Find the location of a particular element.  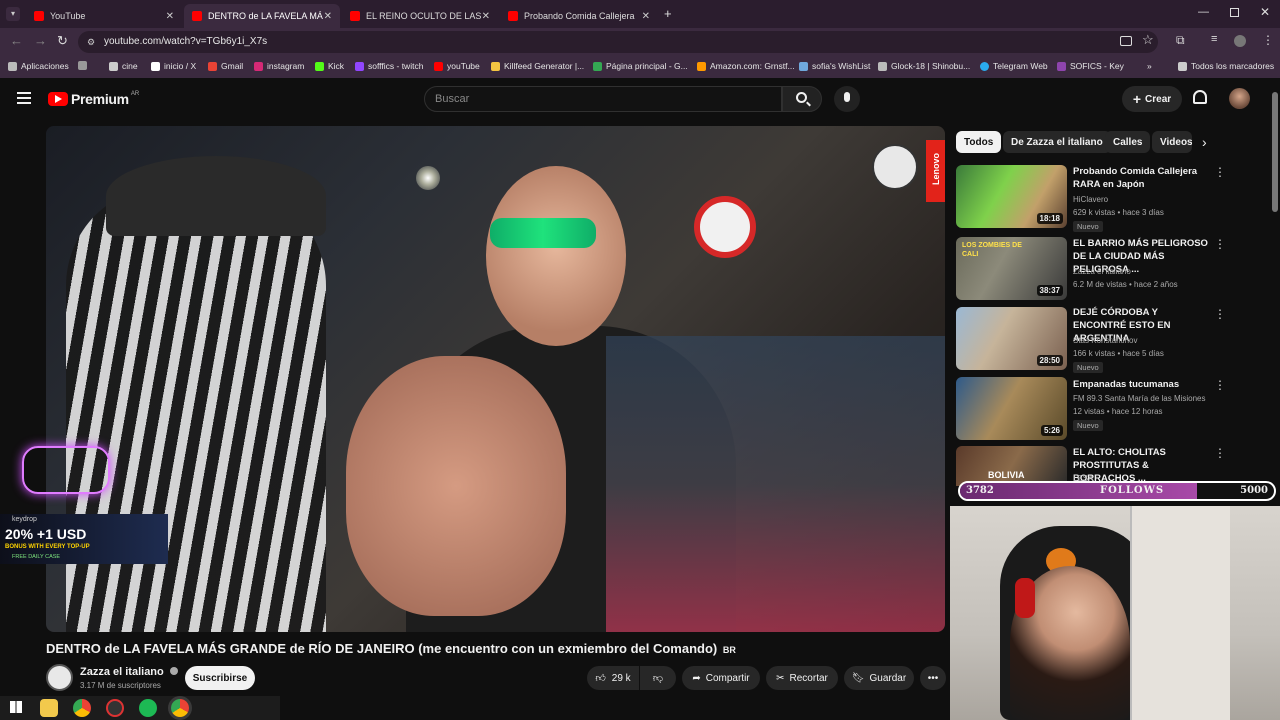

share-button: ➦ Compartir is located at coordinates (721, 678).